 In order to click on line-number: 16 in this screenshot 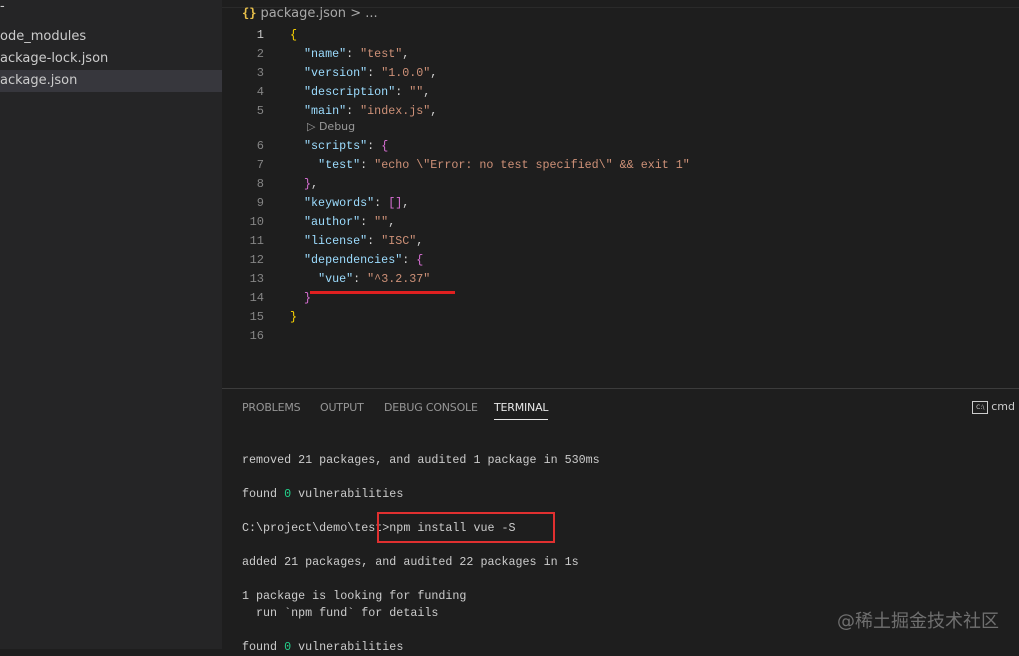, I will do `click(256, 336)`.